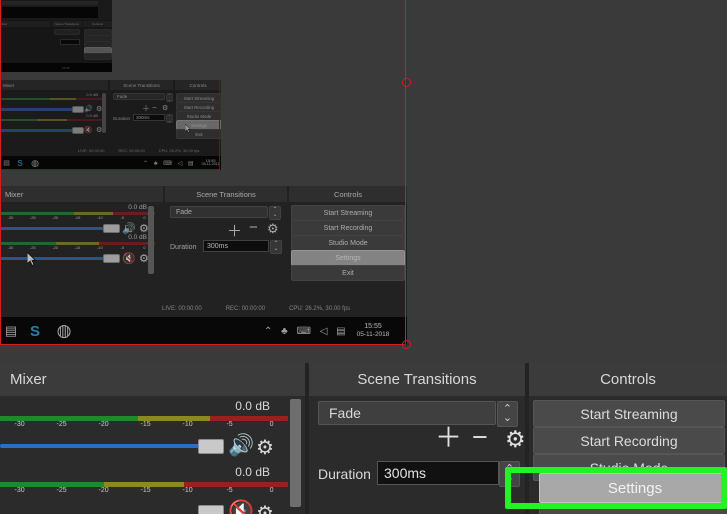 This screenshot has height=514, width=727. Describe the element at coordinates (628, 379) in the screenshot. I see `controls-title: Controls` at that location.